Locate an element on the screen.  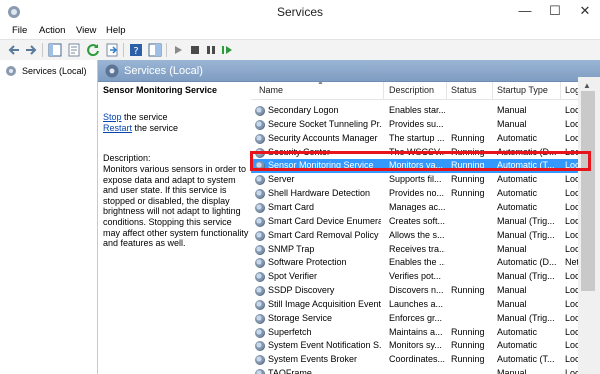
properties-icon is located at coordinates (74, 50).